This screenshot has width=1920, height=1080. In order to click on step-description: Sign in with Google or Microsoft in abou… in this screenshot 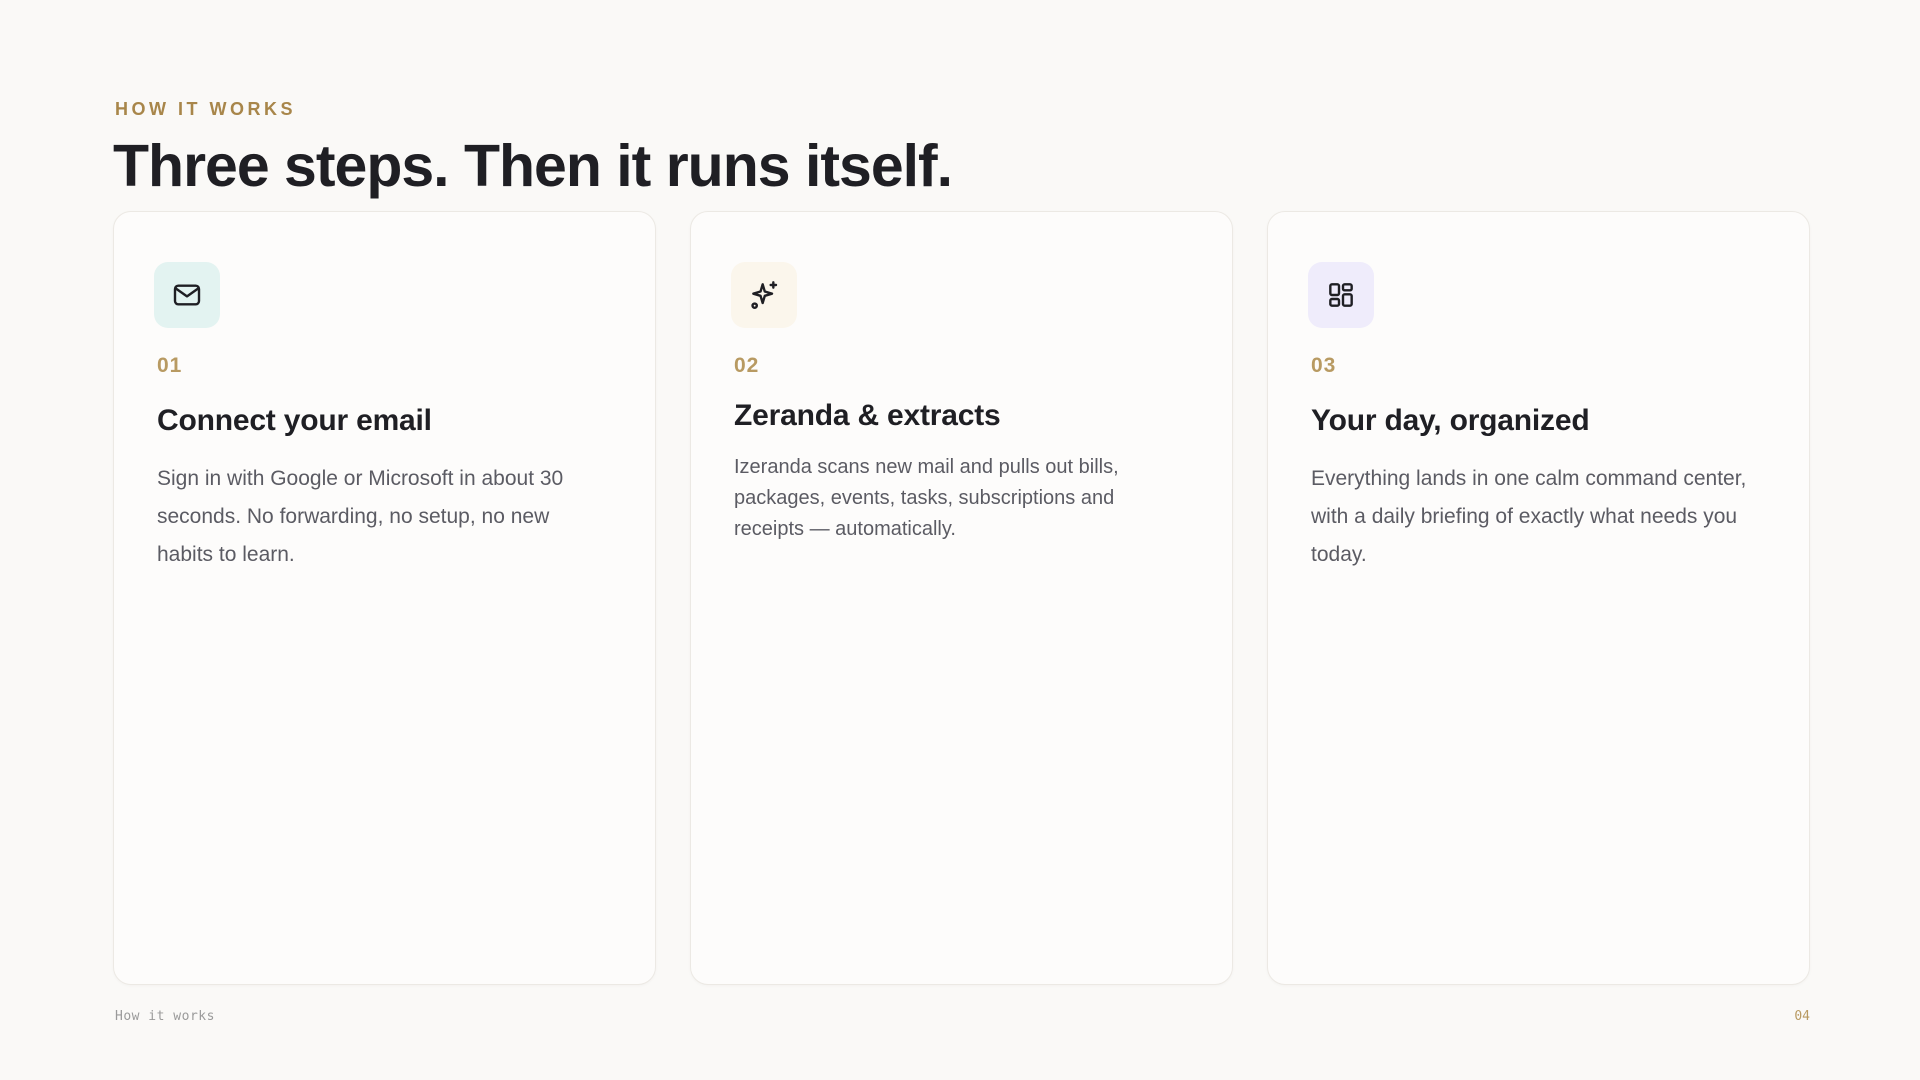, I will do `click(360, 516)`.